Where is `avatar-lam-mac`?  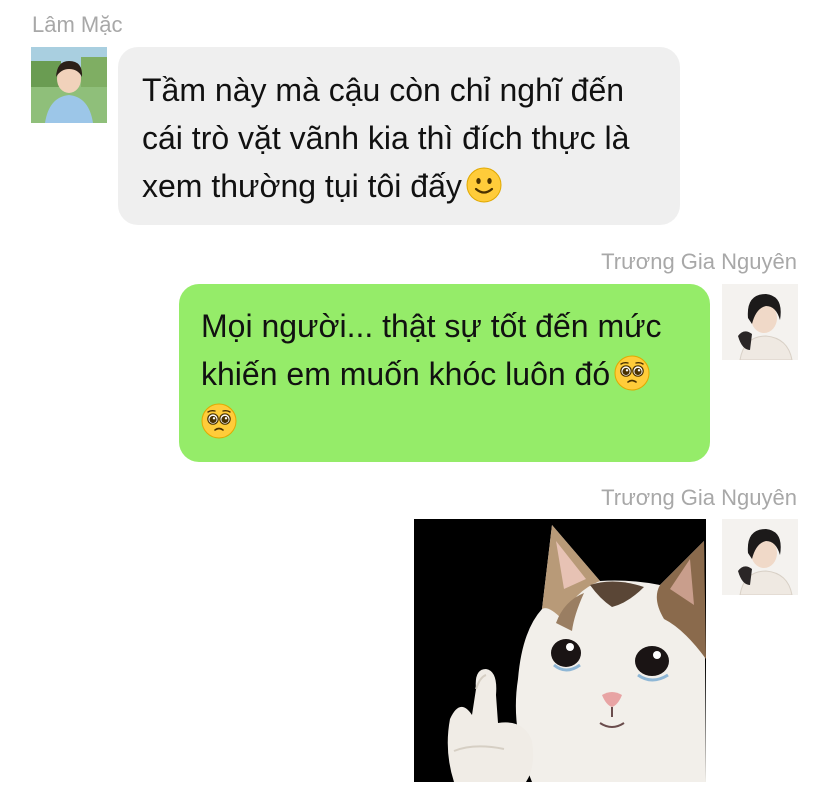 avatar-lam-mac is located at coordinates (69, 85).